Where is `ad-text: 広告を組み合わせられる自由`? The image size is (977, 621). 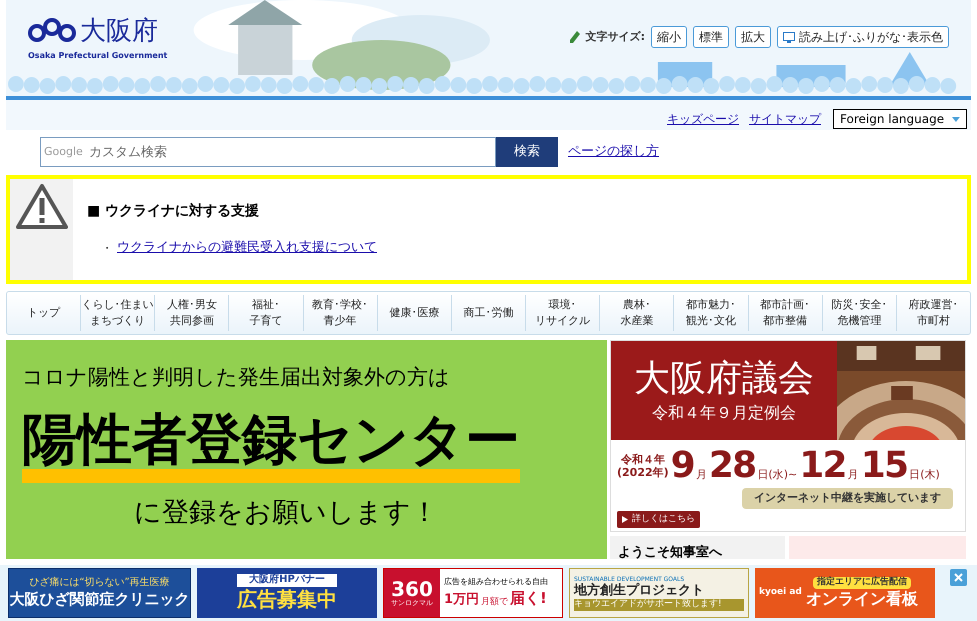 ad-text: 広告を組み合わせられる自由 is located at coordinates (496, 581).